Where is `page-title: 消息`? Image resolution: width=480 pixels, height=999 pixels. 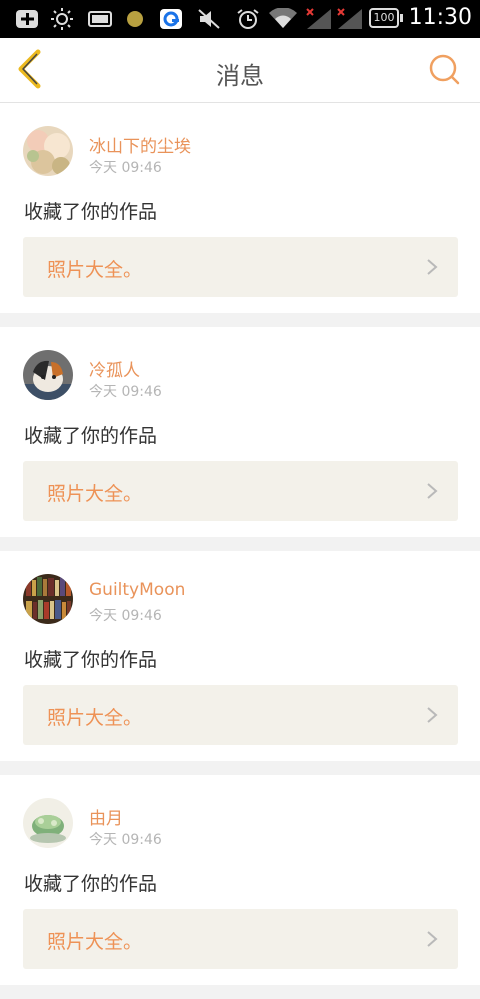 page-title: 消息 is located at coordinates (240, 76).